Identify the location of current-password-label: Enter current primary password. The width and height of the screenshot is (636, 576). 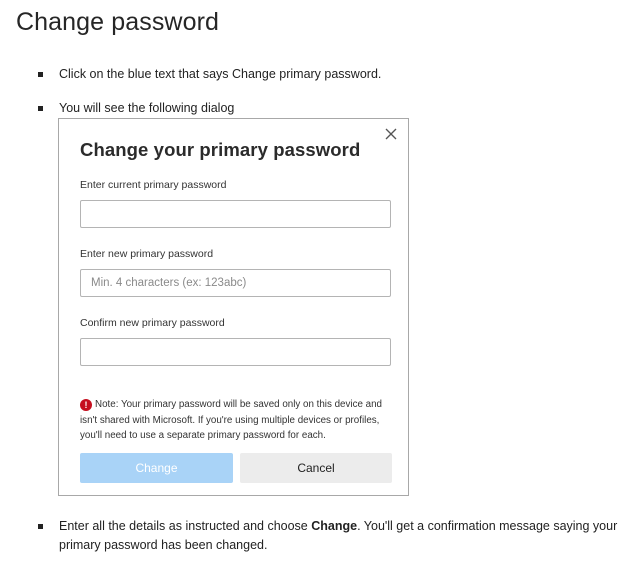
(153, 185).